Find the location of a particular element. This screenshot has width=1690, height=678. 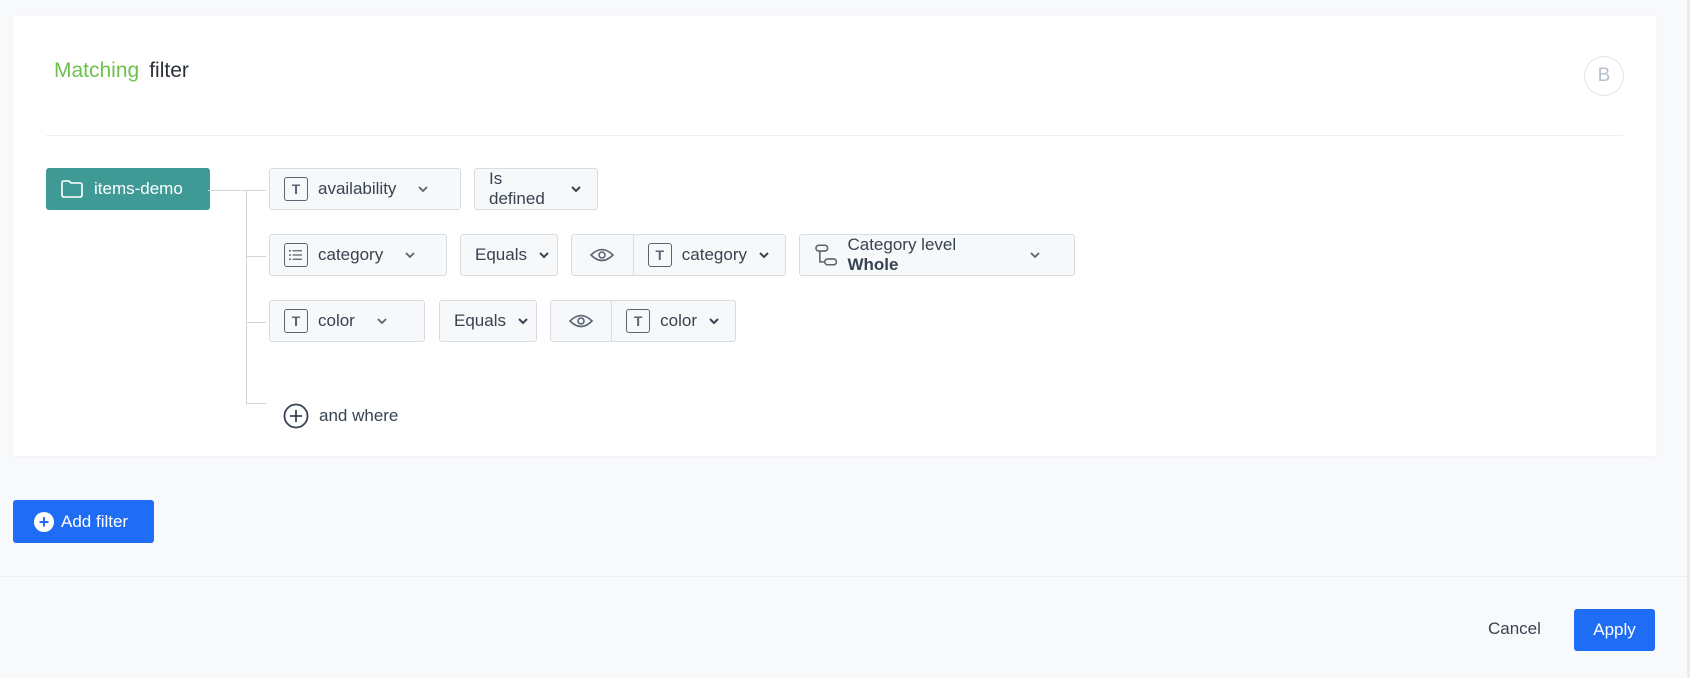

folder-icon is located at coordinates (72, 189).